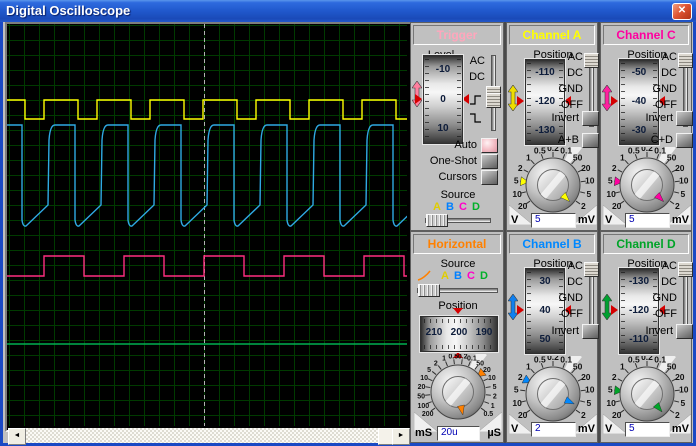 The height and width of the screenshot is (446, 696). Describe the element at coordinates (590, 140) in the screenshot. I see `a-b-button` at that location.